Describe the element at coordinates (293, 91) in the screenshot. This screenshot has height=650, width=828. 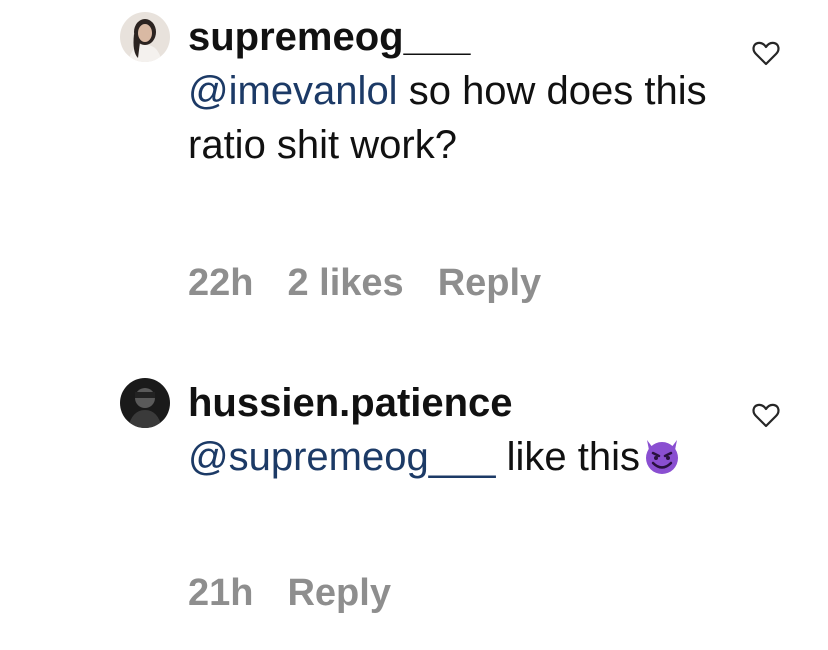
I see `mention-link: @imevanlol` at that location.